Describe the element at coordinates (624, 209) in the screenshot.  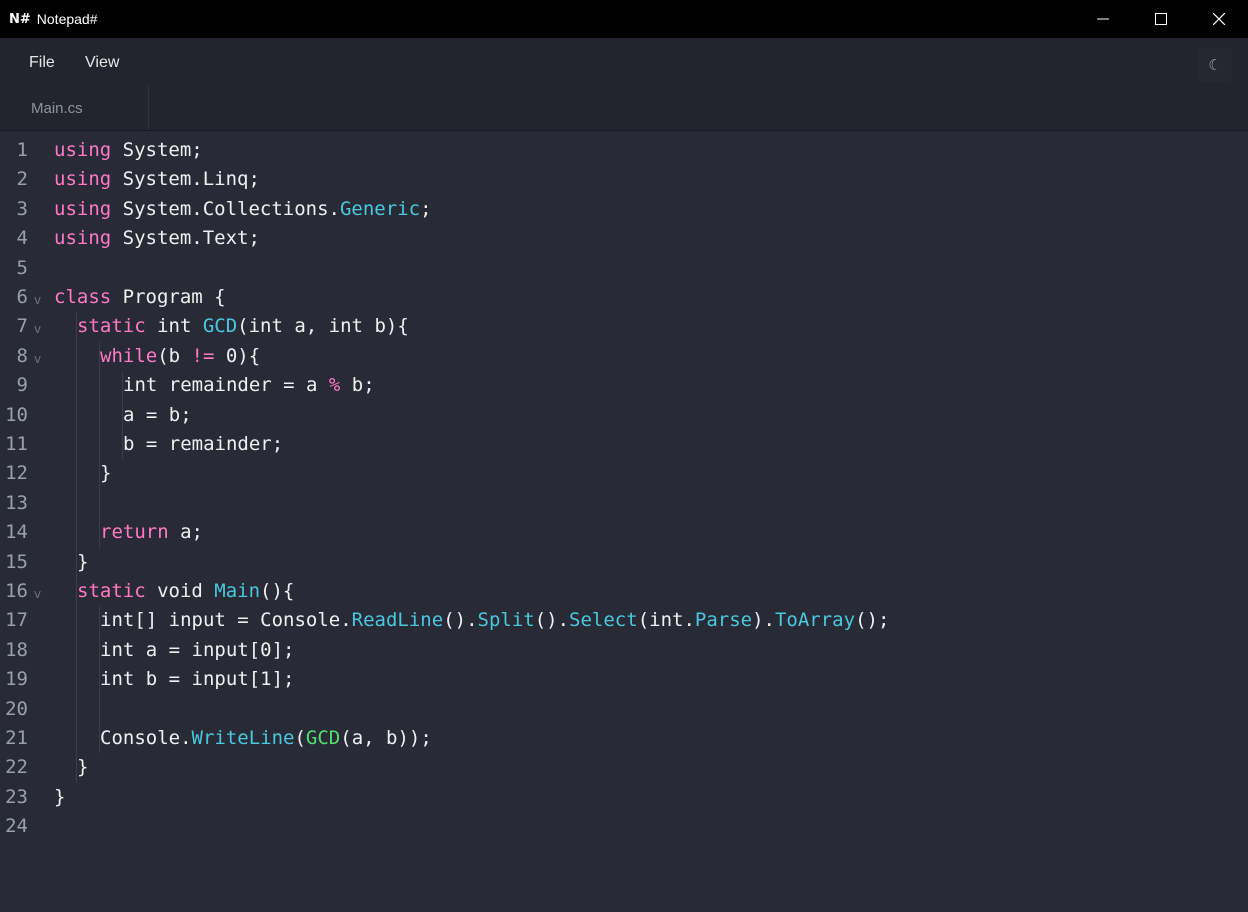
I see `code-line: 3 using System.Collections.Generic;` at that location.